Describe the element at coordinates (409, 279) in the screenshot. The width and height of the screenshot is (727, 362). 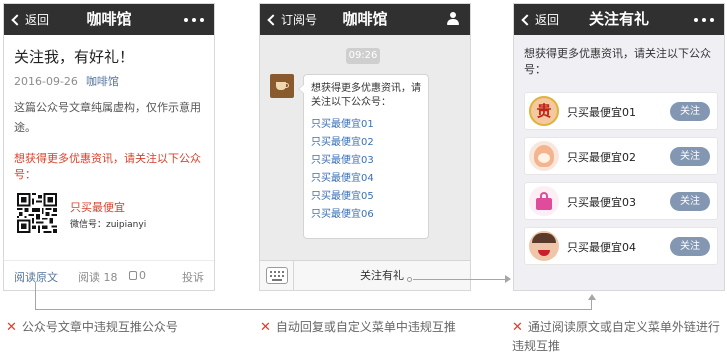
I see `connector-dot` at that location.